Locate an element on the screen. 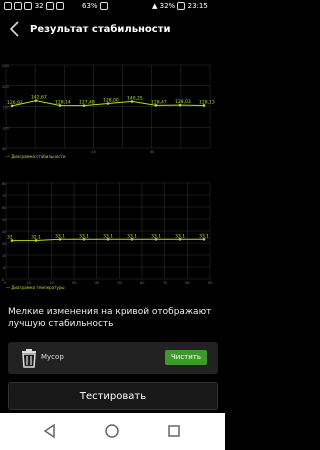 Image resolution: width=320 pixels, height=450 pixels. x-tick-label: 60 is located at coordinates (142, 283).